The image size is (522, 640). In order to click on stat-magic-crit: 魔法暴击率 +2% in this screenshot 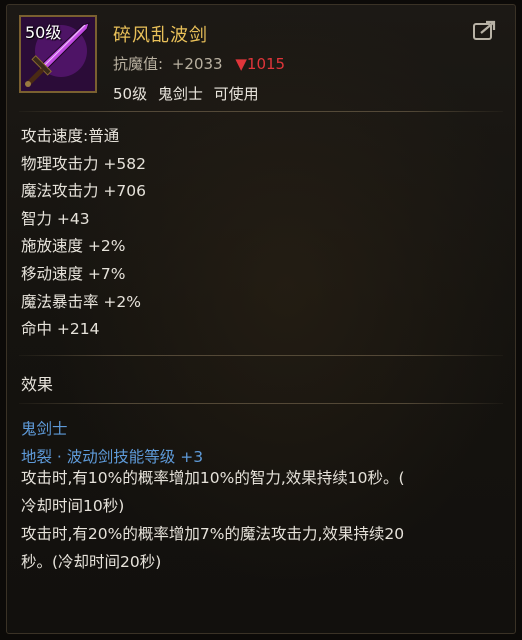, I will do `click(81, 301)`.